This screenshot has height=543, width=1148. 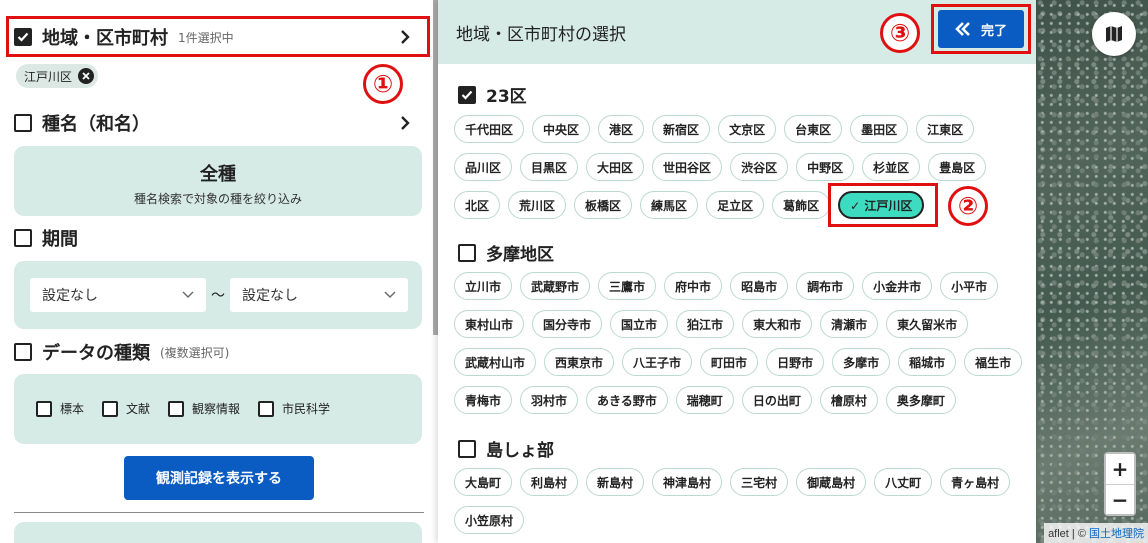 I want to click on region-chip: 千代田区, so click(x=489, y=129).